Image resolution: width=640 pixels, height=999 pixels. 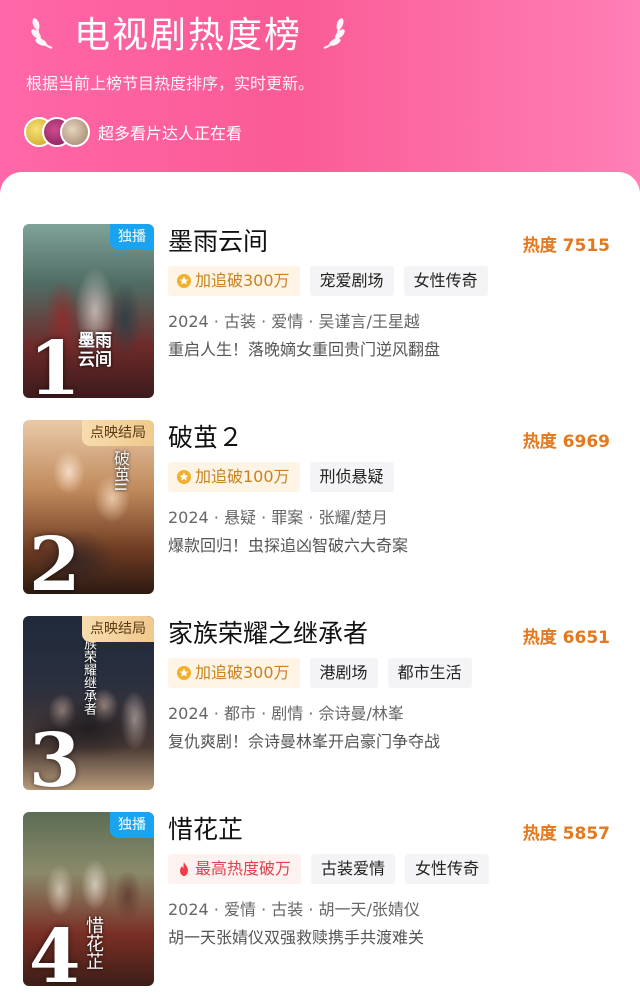 I want to click on hot-tag: 最高热度破万, so click(x=235, y=869).